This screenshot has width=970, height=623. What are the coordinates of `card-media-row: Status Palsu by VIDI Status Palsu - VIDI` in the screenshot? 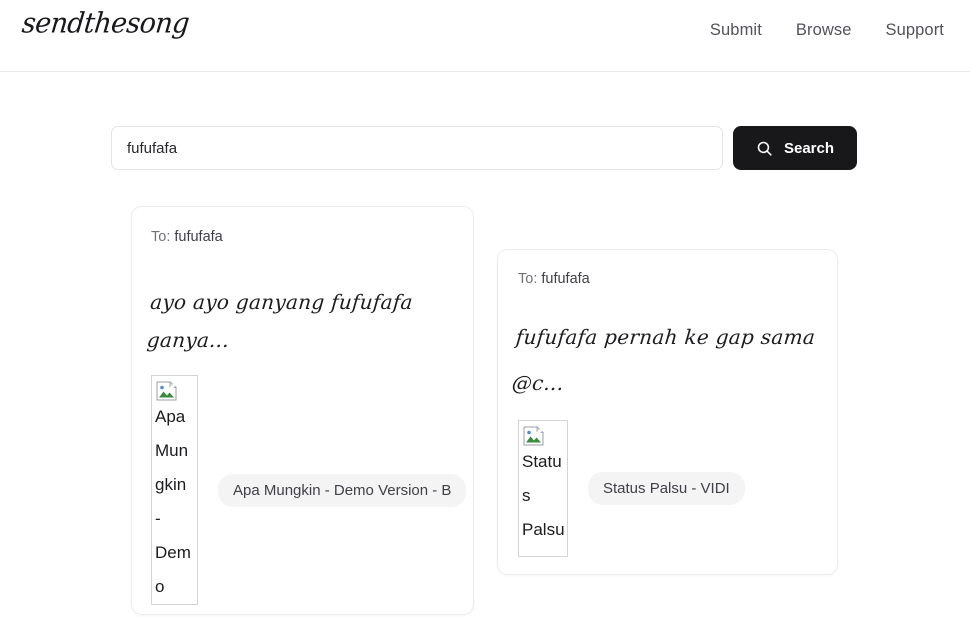 It's located at (631, 488).